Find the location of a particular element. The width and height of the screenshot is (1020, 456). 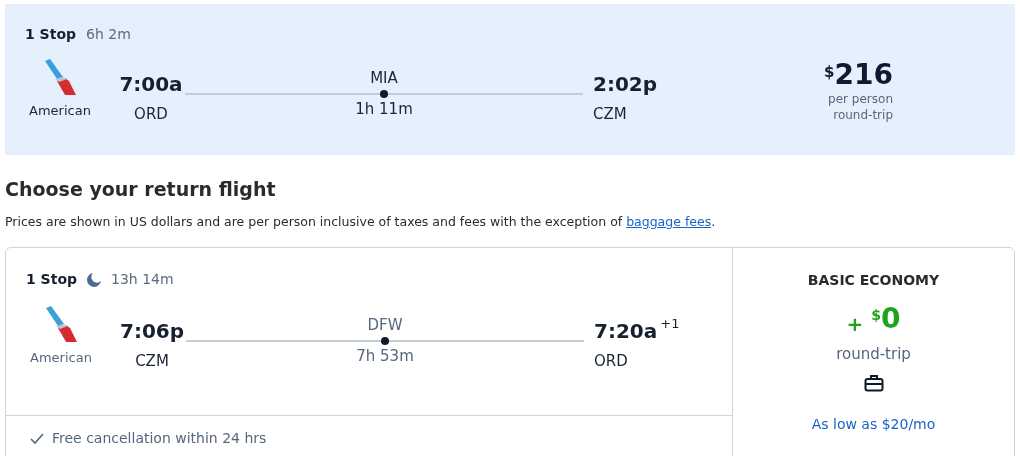

fare-class: BASIC ECONOMY is located at coordinates (873, 281).